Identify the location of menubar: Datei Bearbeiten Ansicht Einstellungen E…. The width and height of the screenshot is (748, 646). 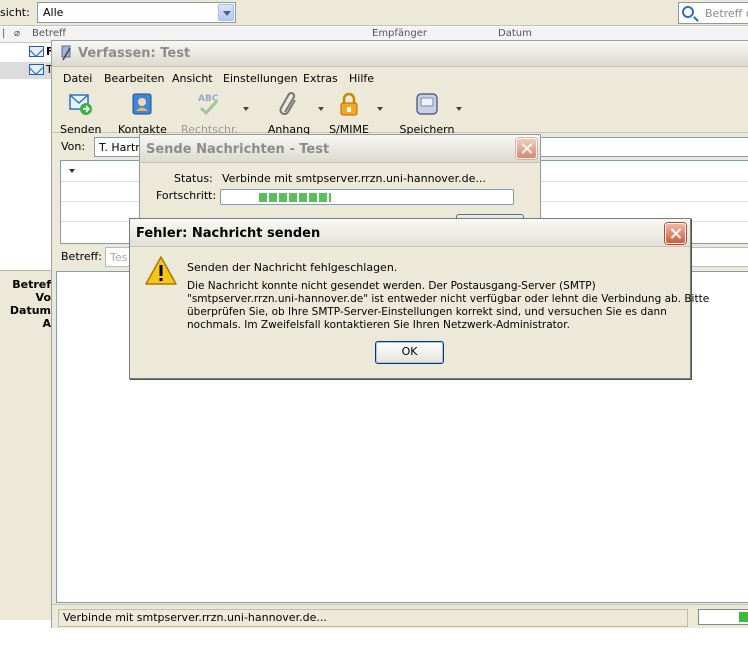
(400, 79).